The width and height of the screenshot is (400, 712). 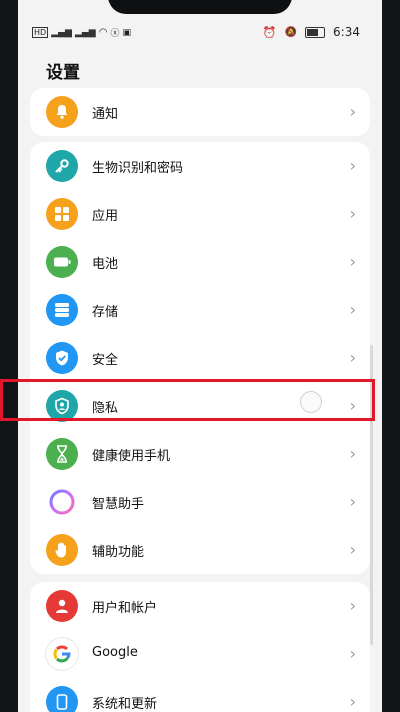 I want to click on settings-item-google: Google ›, so click(x=200, y=654).